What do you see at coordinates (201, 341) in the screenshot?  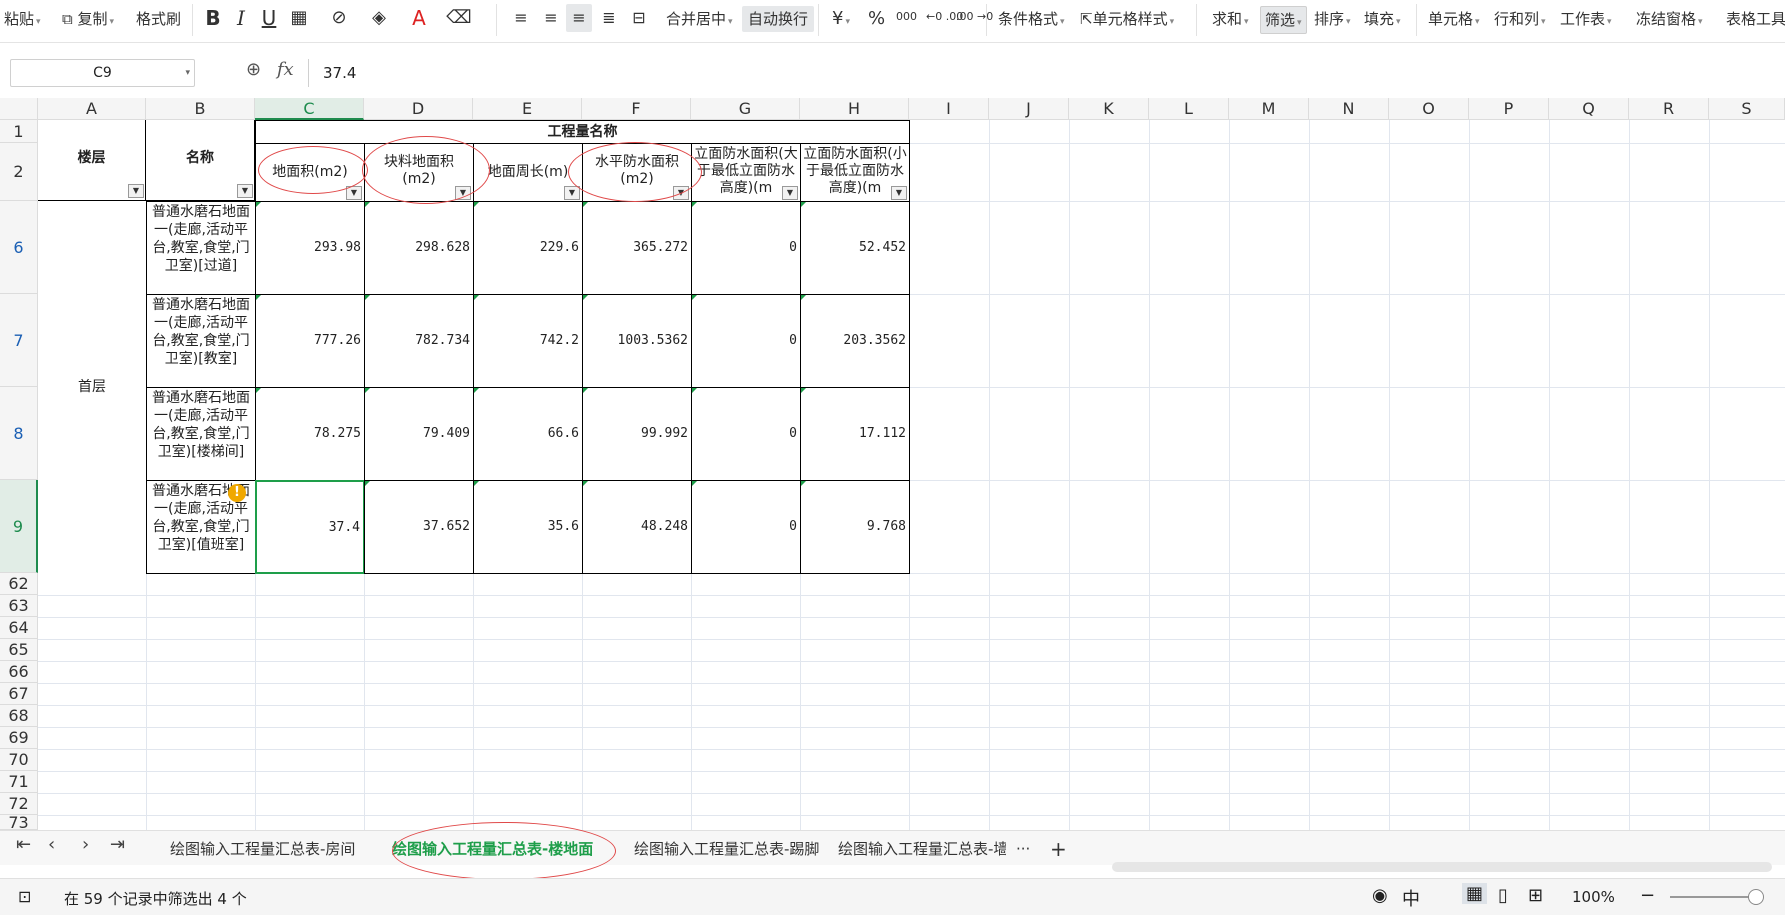 I see `name-cell: 普通水磨石地面一(走廊,活动平台,教室,食堂,门卫室)[教室]` at bounding box center [201, 341].